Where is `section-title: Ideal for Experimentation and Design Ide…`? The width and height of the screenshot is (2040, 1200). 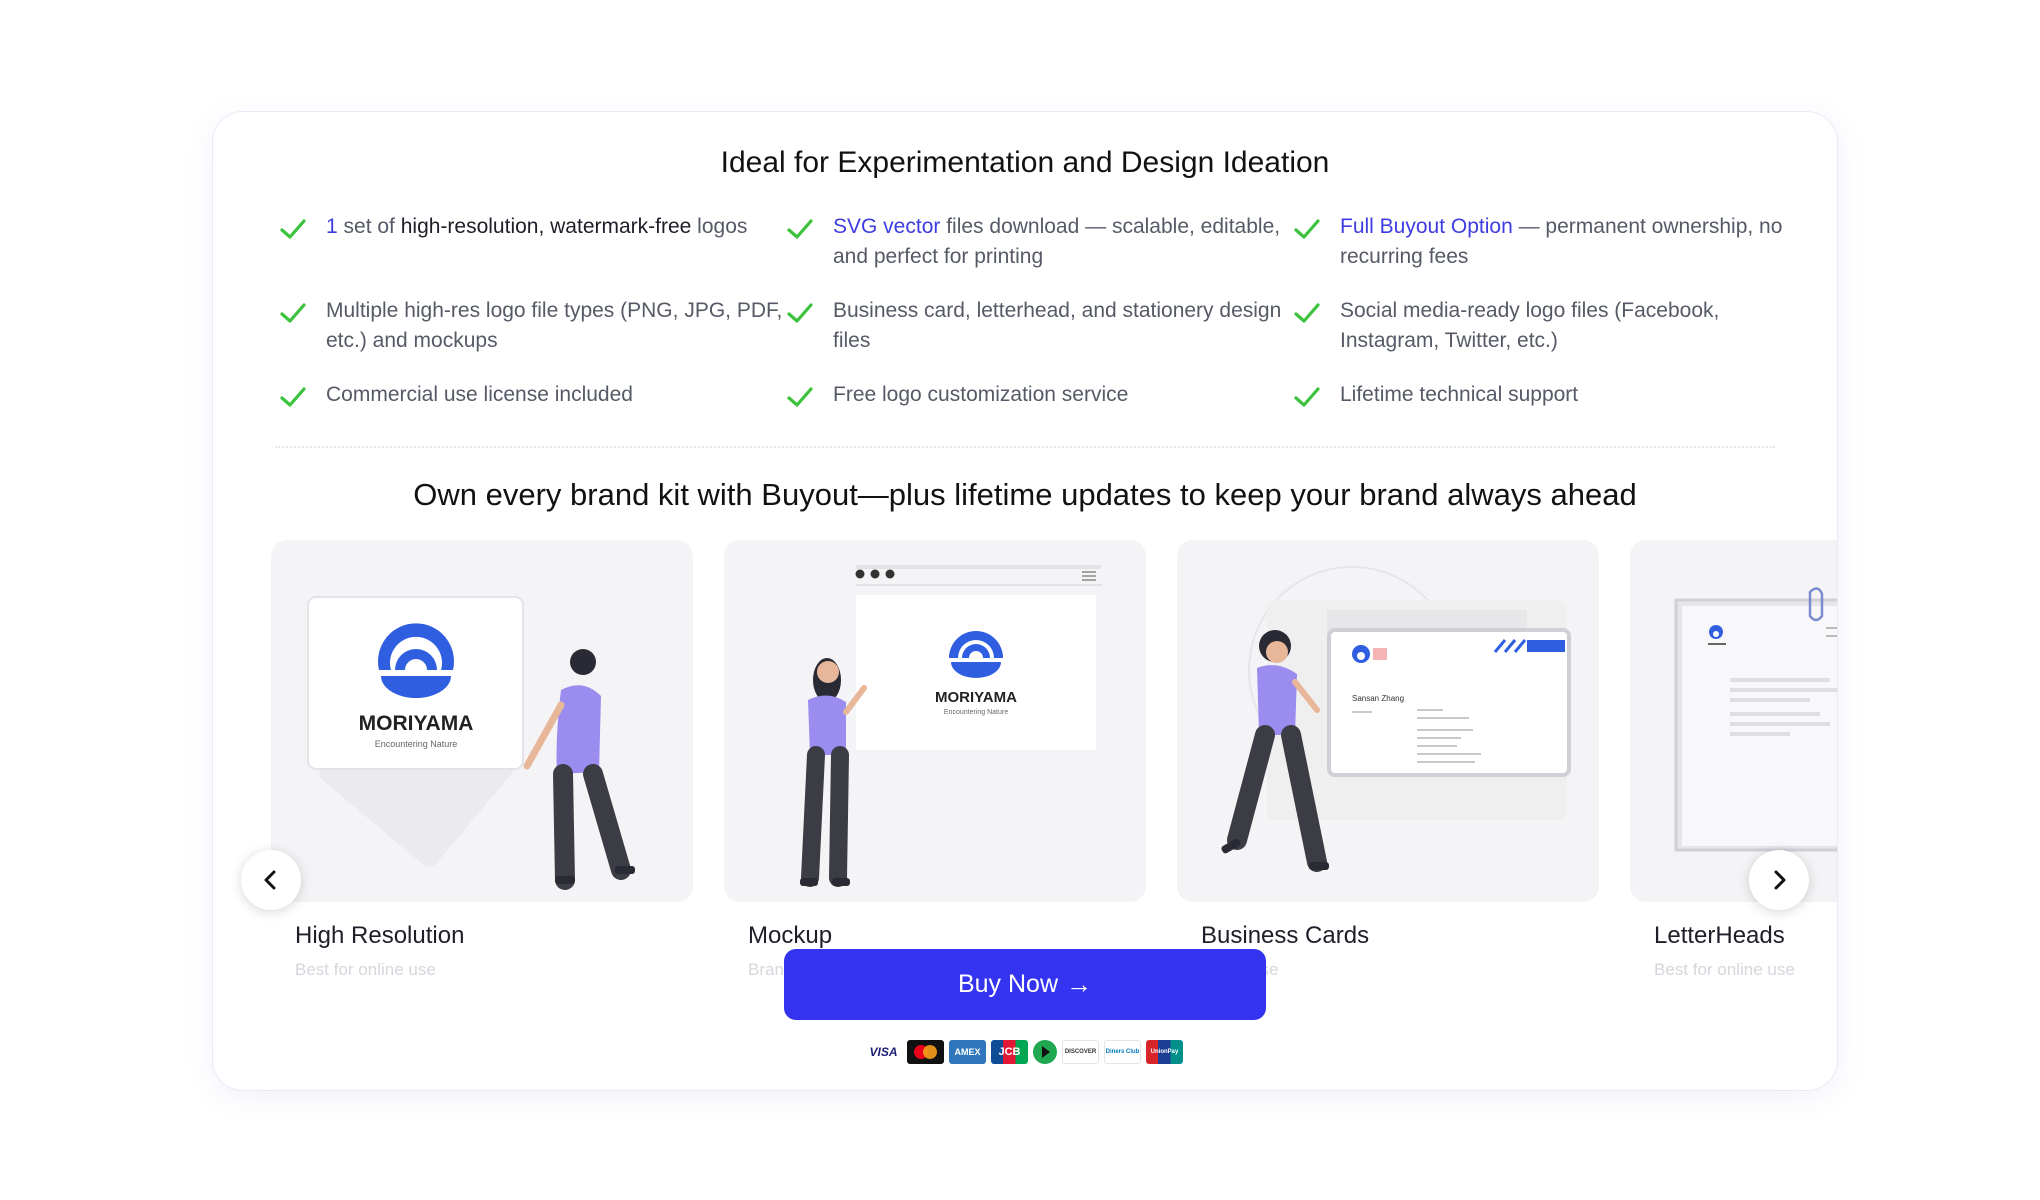 section-title: Ideal for Experimentation and Design Ide… is located at coordinates (1025, 162).